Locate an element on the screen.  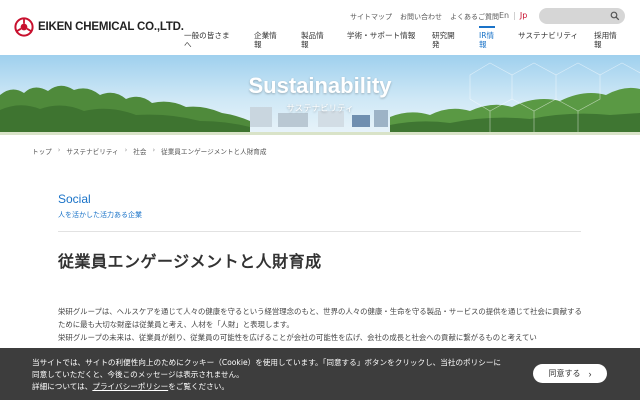
nav-research: 研究開発 is located at coordinates (443, 40).